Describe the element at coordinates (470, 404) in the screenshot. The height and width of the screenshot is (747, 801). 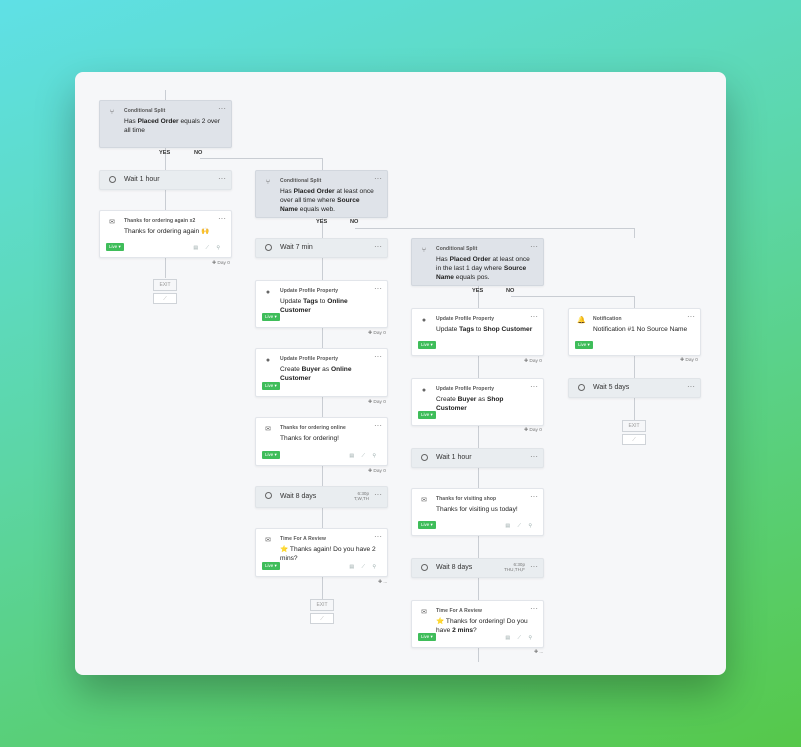
I see `update-description: Create Buyer as Shop Customer` at that location.